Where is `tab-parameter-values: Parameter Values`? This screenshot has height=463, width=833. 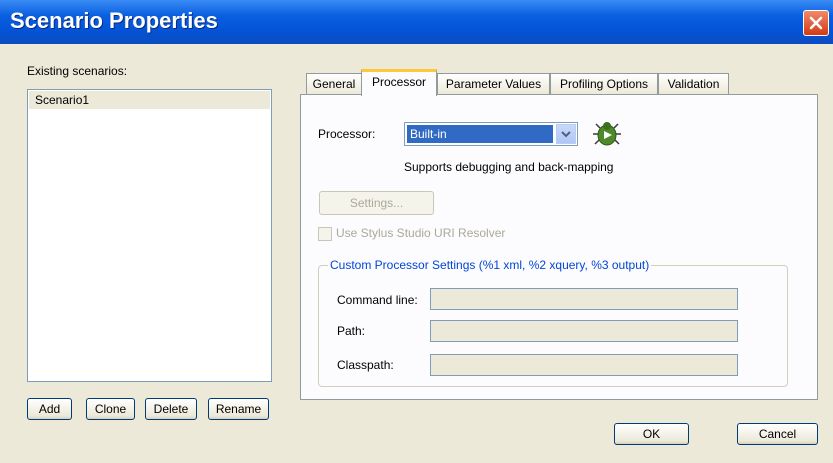 tab-parameter-values: Parameter Values is located at coordinates (493, 83).